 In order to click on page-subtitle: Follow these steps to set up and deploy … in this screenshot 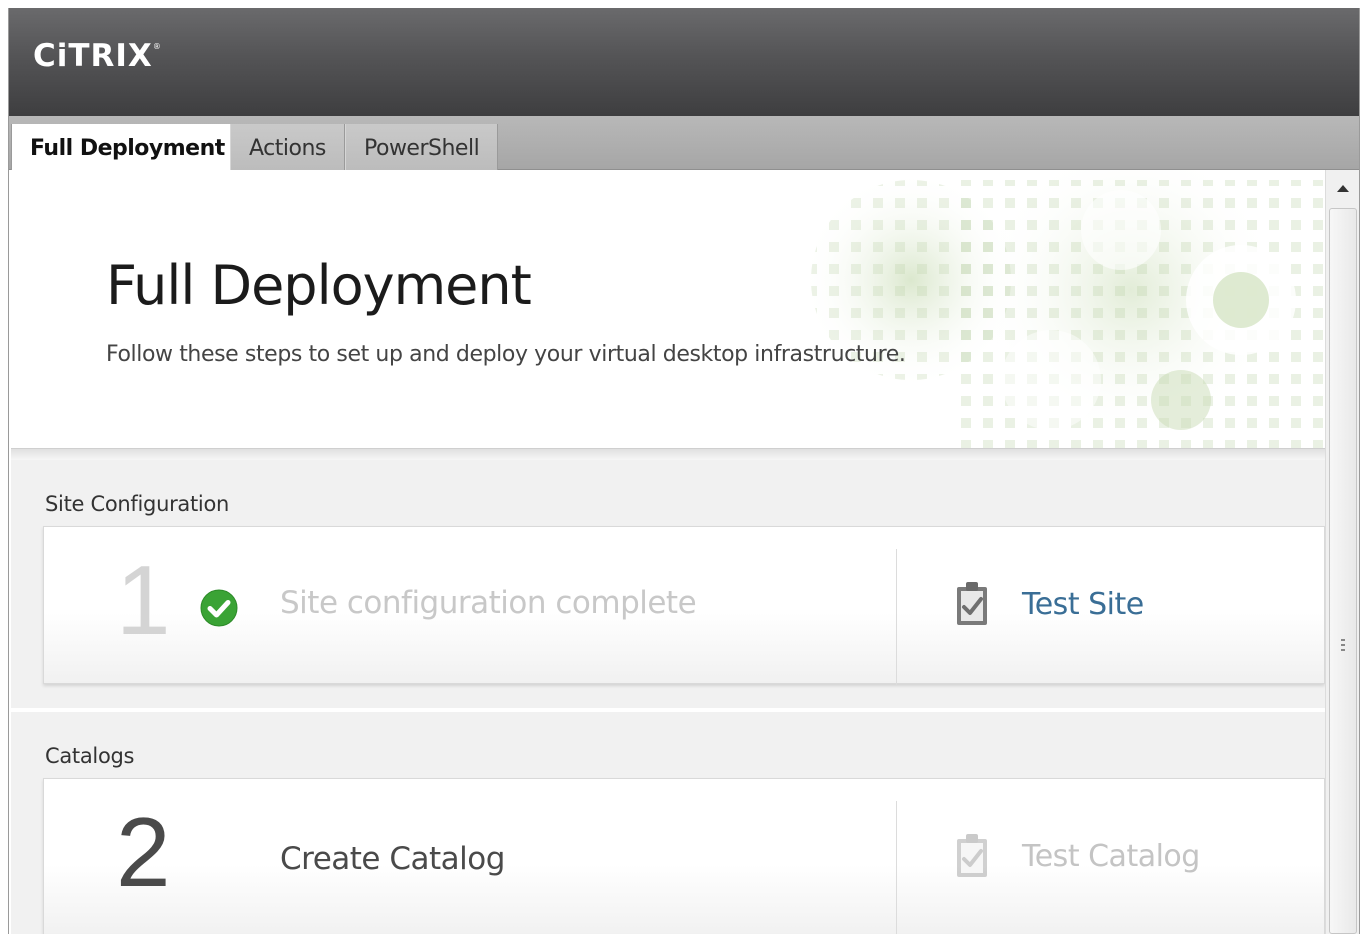, I will do `click(506, 354)`.